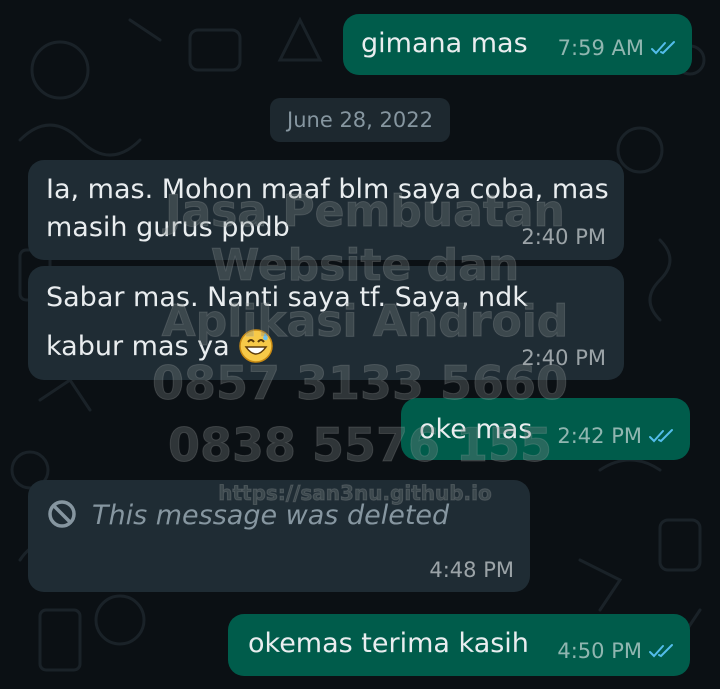 The width and height of the screenshot is (720, 689). I want to click on message-text: okemas terima kasih, so click(388, 643).